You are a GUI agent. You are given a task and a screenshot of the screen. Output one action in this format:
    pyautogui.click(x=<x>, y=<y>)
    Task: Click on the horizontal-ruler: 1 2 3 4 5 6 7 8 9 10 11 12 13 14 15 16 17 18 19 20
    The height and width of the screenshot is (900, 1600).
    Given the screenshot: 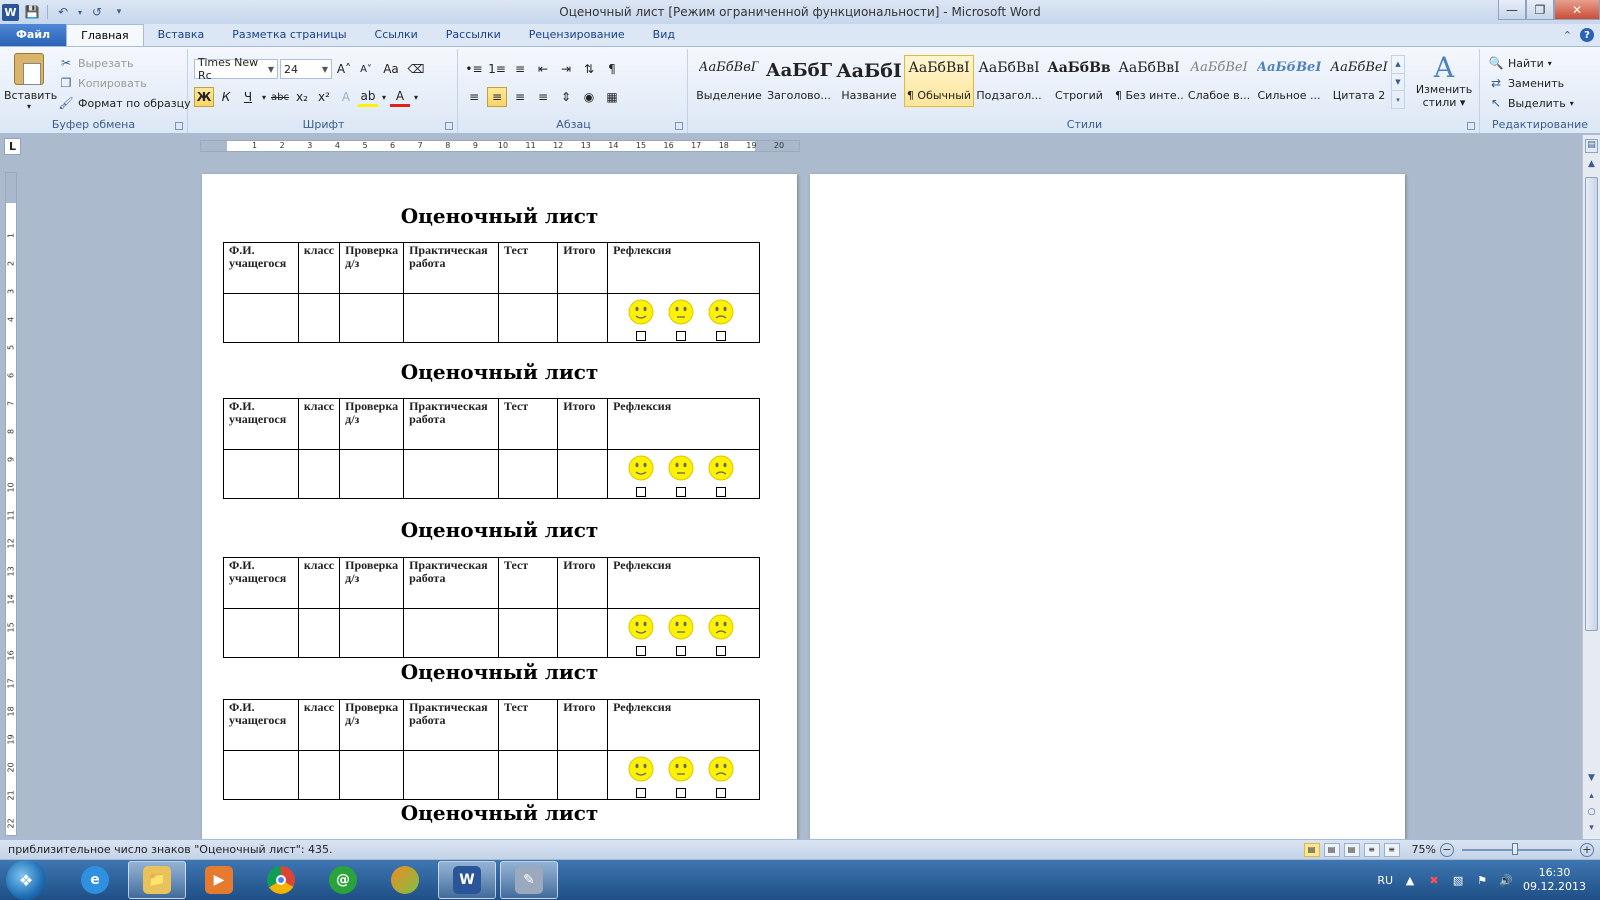 What is the action you would take?
    pyautogui.click(x=500, y=146)
    